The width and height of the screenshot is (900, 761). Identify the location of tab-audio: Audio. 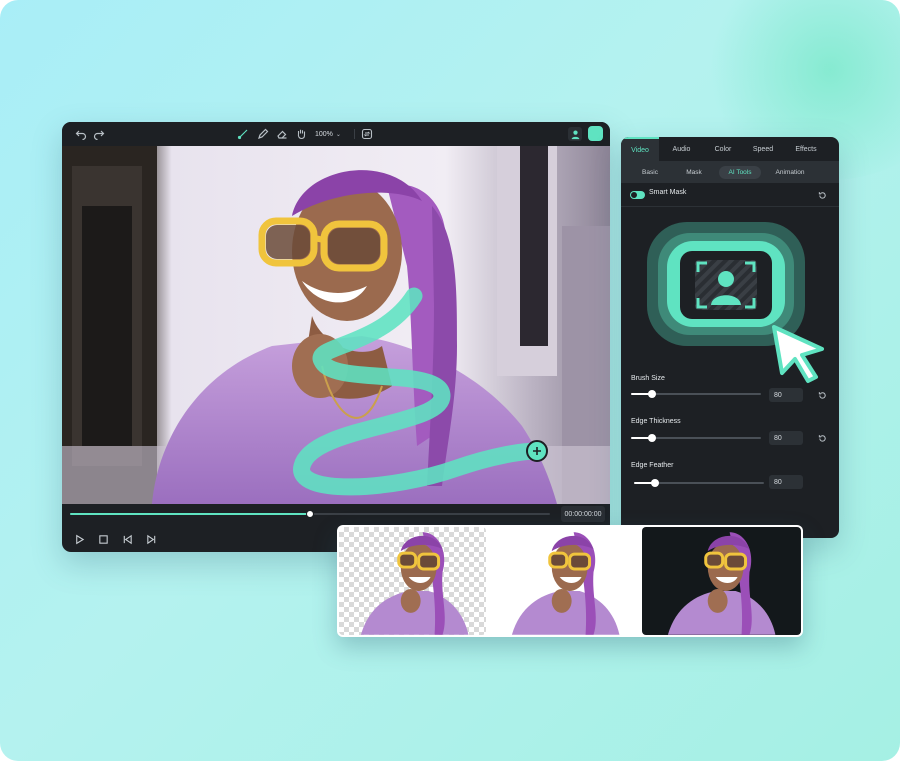
(681, 149).